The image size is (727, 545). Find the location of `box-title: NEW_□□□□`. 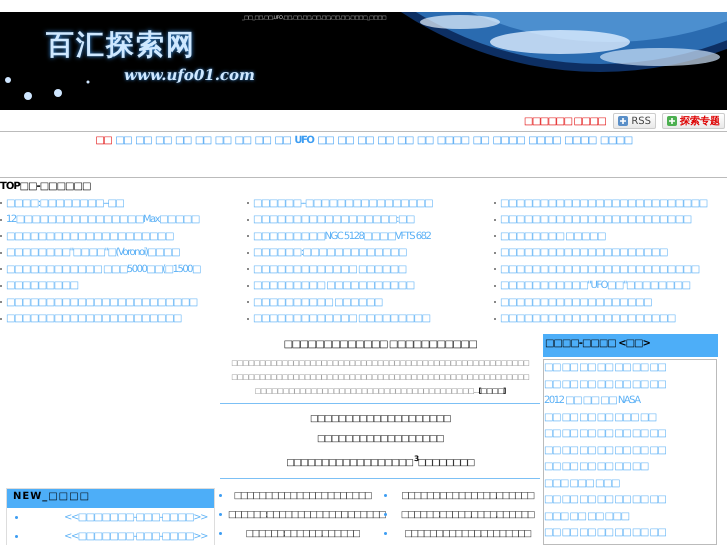

box-title: NEW_□□□□ is located at coordinates (110, 498).